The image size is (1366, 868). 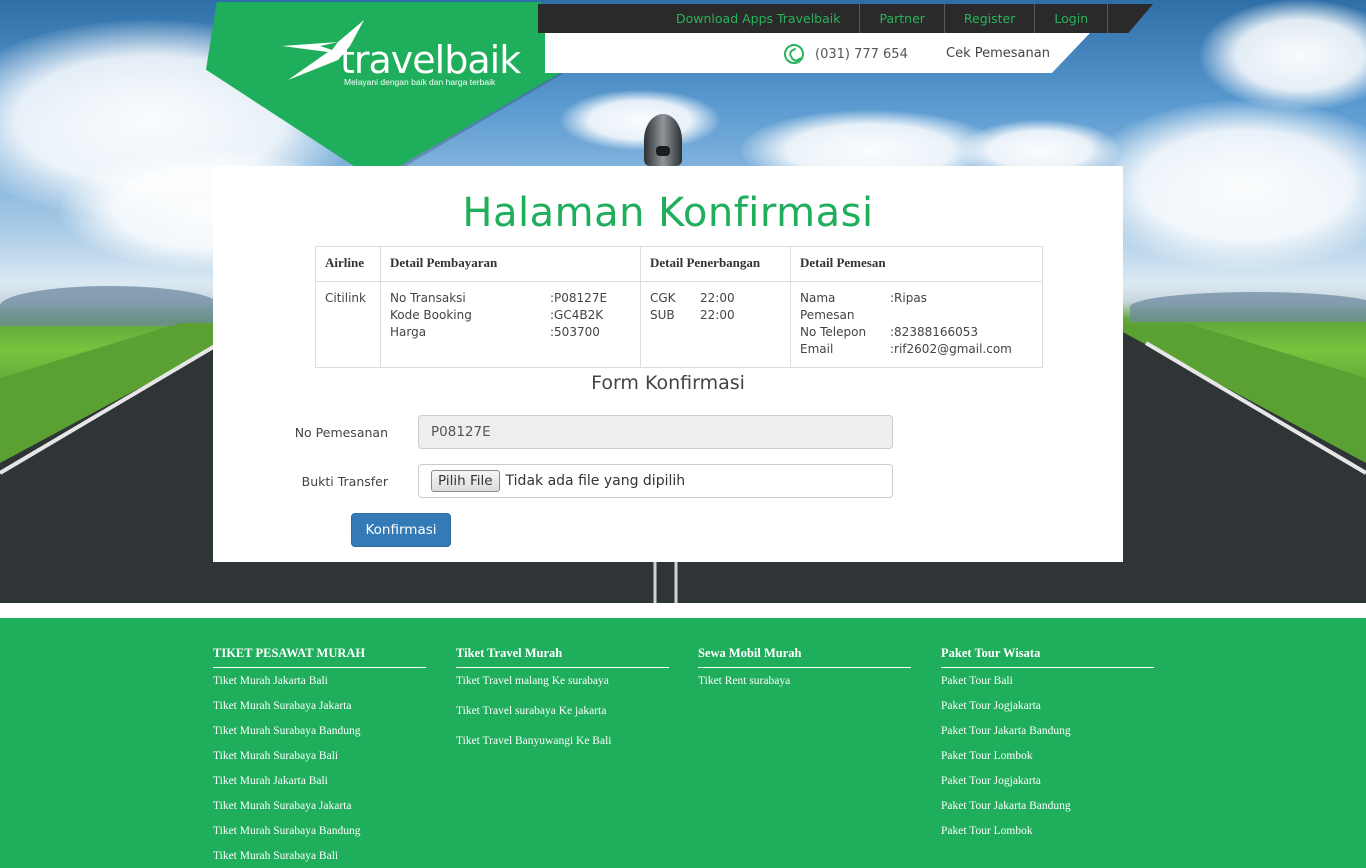 What do you see at coordinates (990, 18) in the screenshot?
I see `register-link: Register` at bounding box center [990, 18].